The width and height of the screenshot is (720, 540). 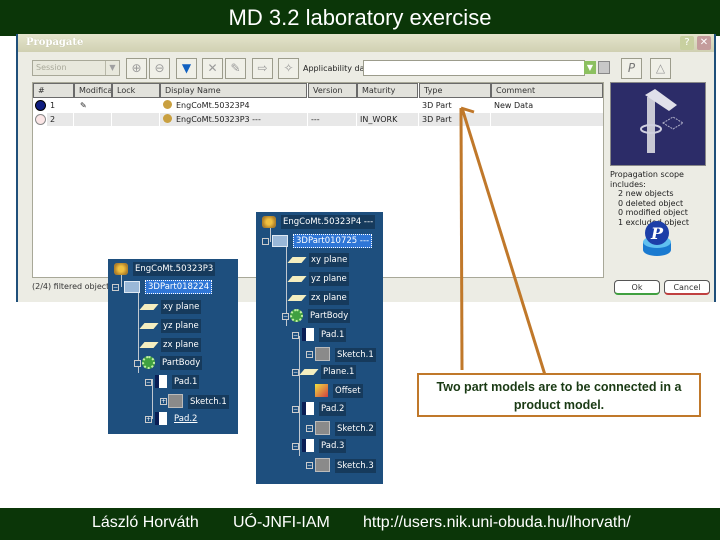 I want to click on row-number: 2, so click(x=60, y=119).